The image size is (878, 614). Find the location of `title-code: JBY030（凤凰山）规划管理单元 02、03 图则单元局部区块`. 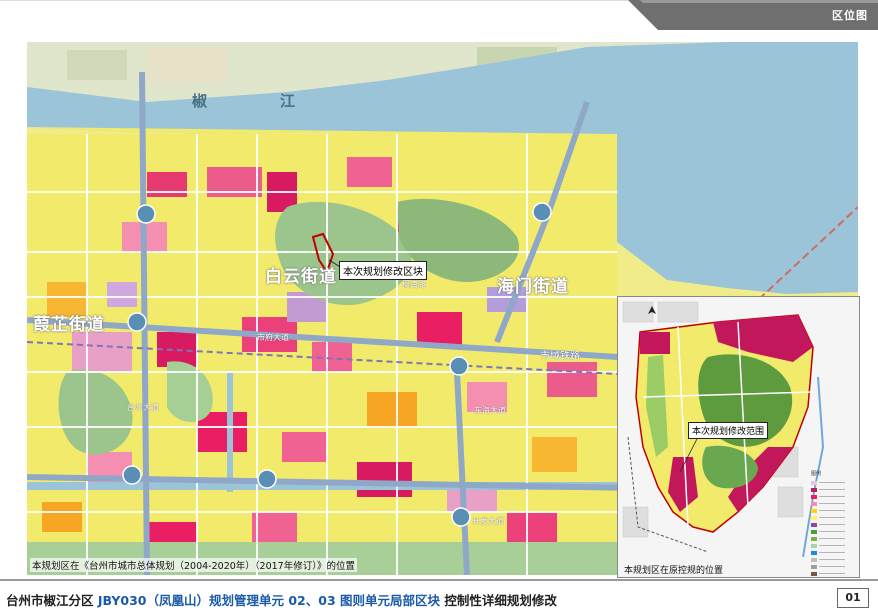

title-code: JBY030（凤凰山）规划管理单元 02、03 图则单元局部区块 is located at coordinates (268, 600).